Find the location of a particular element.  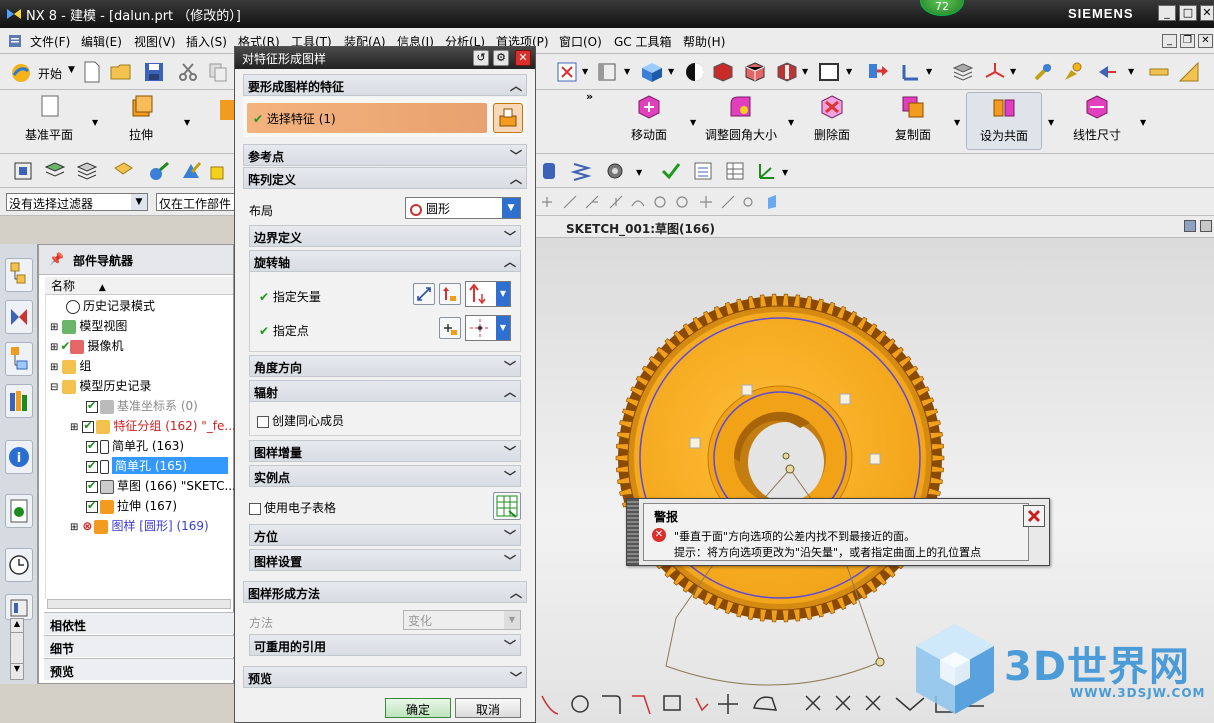

tree-item-pattern-169: ⊞ ⊗ 图样 [圆形] (169) is located at coordinates (139, 527).